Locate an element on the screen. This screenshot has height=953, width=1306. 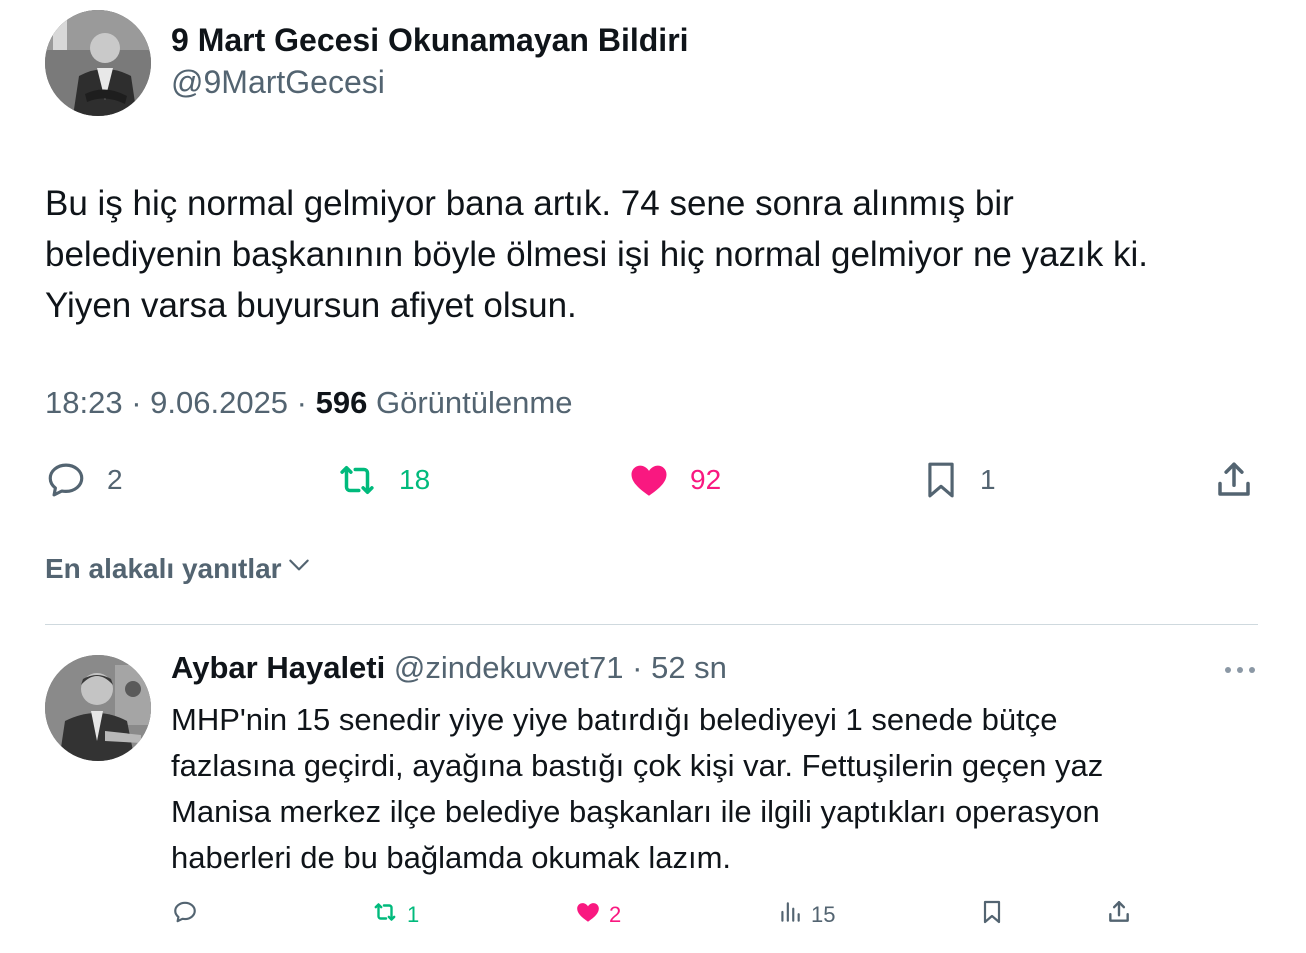
reply-time: 52 sn is located at coordinates (689, 667).